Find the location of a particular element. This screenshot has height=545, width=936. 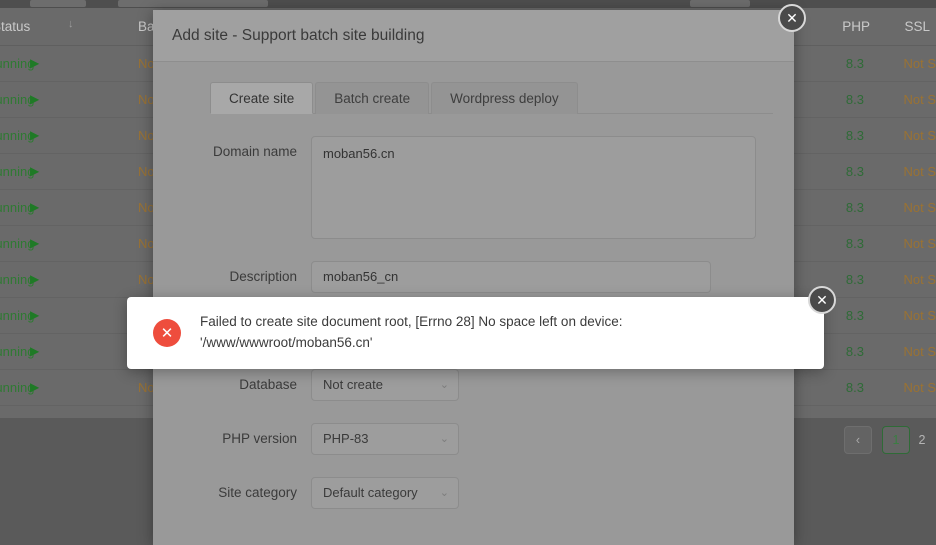

database-select-value: Not create is located at coordinates (353, 384).